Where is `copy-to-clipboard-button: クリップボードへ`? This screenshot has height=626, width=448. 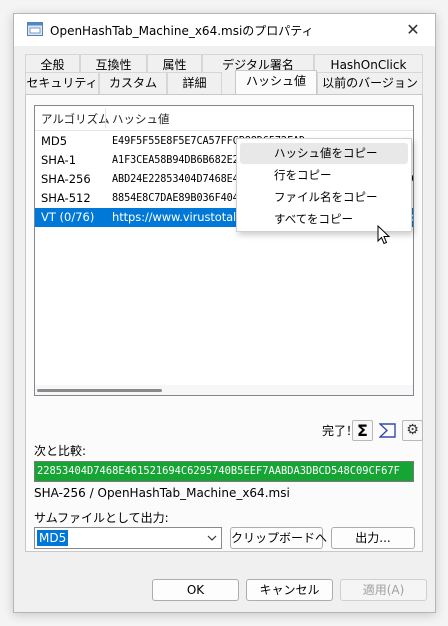
copy-to-clipboard-button: クリップボードへ is located at coordinates (278, 538).